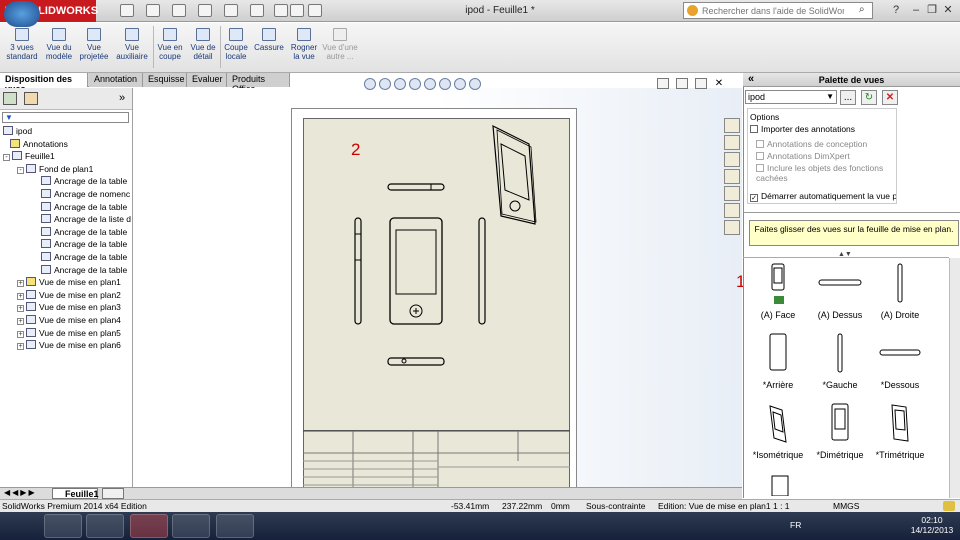 The image size is (960, 540). I want to click on appearance-icon, so click(460, 84).